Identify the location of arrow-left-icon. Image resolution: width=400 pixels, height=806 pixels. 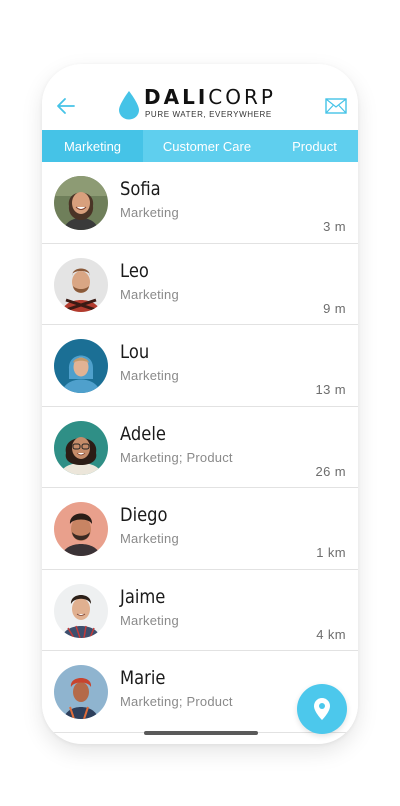
(66, 106).